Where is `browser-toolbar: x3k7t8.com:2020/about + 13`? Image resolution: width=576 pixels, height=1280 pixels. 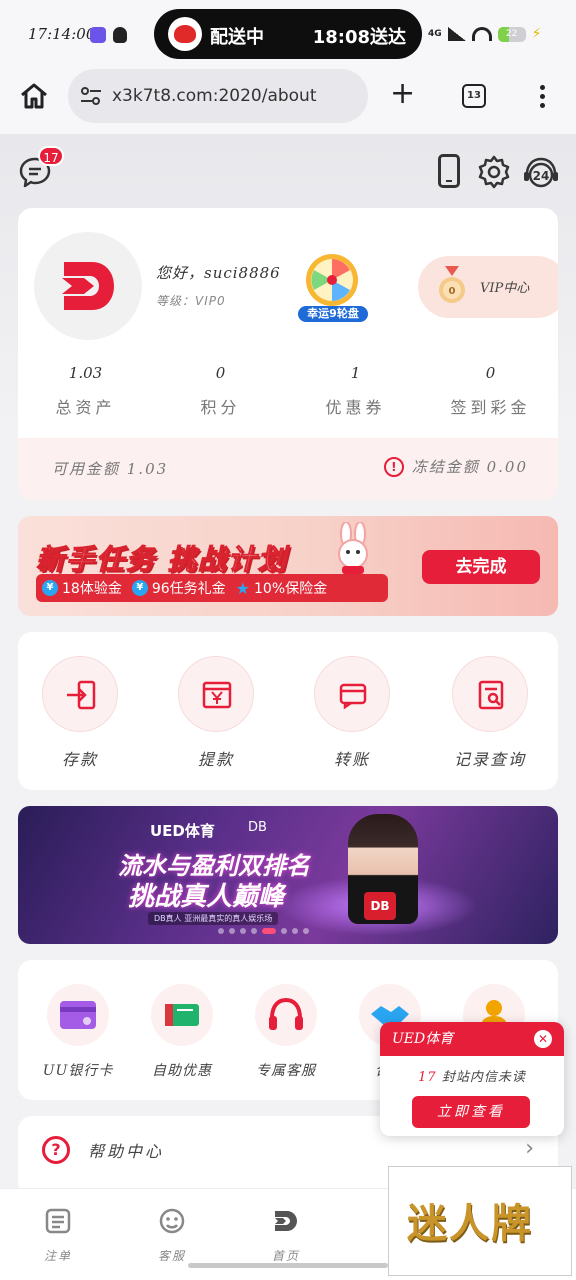
browser-toolbar: x3k7t8.com:2020/about + 13 is located at coordinates (288, 100).